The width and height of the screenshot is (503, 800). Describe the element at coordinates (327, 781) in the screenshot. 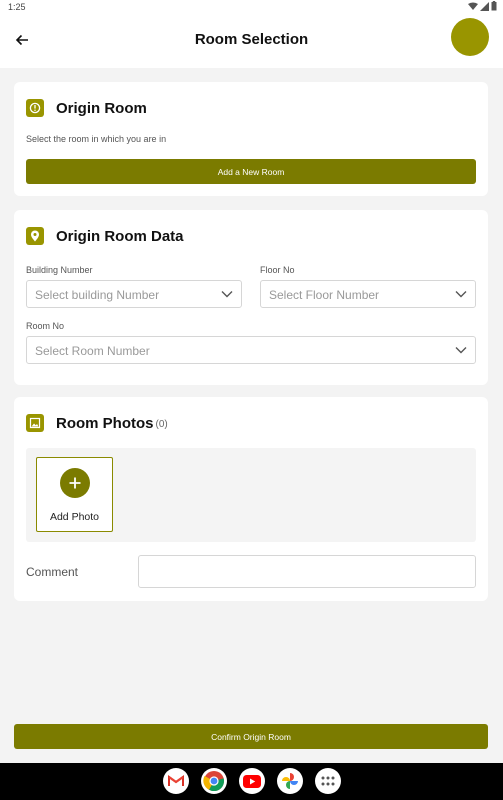

I see `app-drawer-icon` at that location.